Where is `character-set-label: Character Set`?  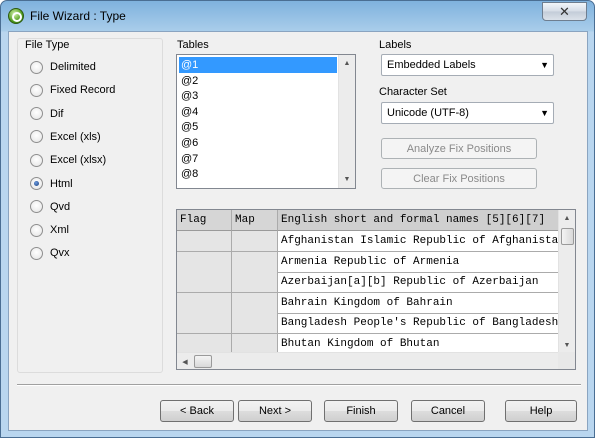
character-set-label: Character Set is located at coordinates (413, 92).